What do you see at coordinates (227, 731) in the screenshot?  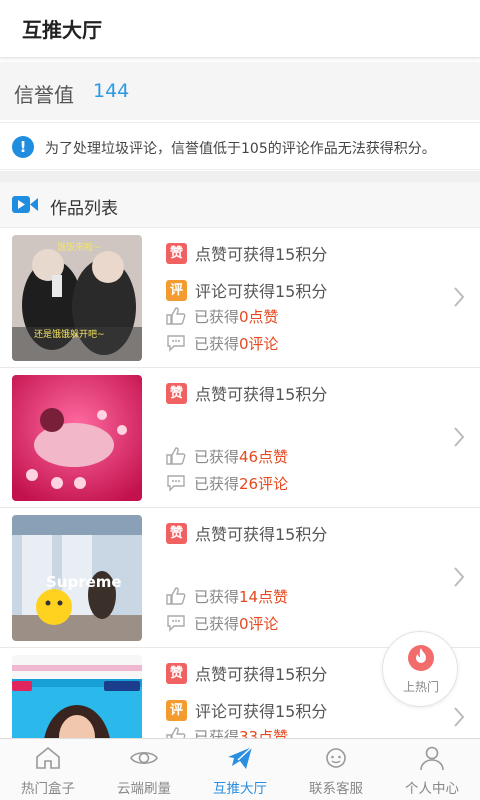 I see `likes-received: 已获得 33点赞` at bounding box center [227, 731].